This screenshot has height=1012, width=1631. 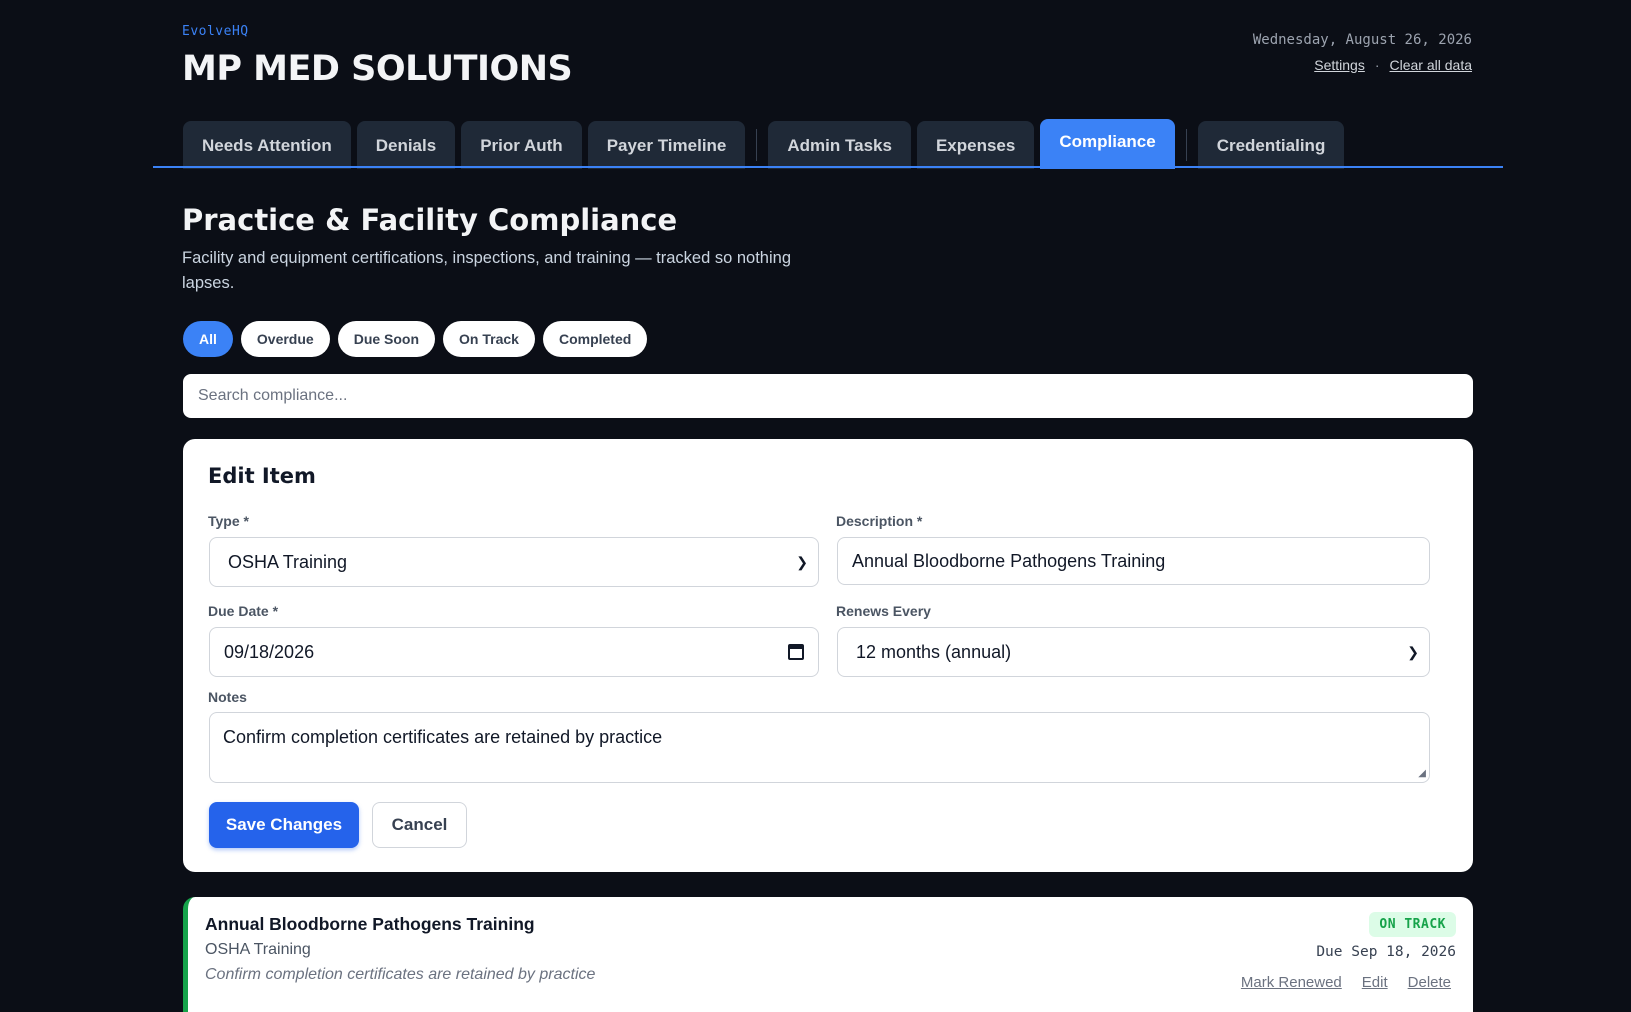 What do you see at coordinates (1291, 982) in the screenshot?
I see `mark-renewed-link: Mark Renewed` at bounding box center [1291, 982].